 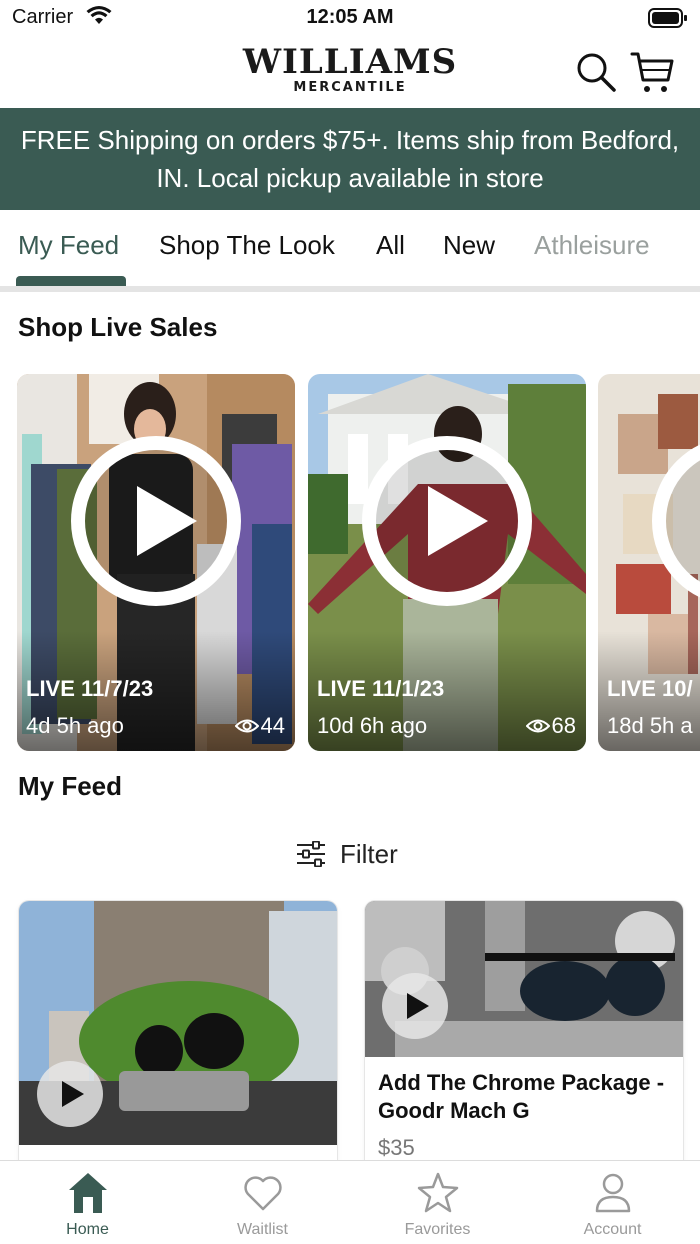 What do you see at coordinates (592, 245) in the screenshot?
I see `tab-athleisure: Athleisure` at bounding box center [592, 245].